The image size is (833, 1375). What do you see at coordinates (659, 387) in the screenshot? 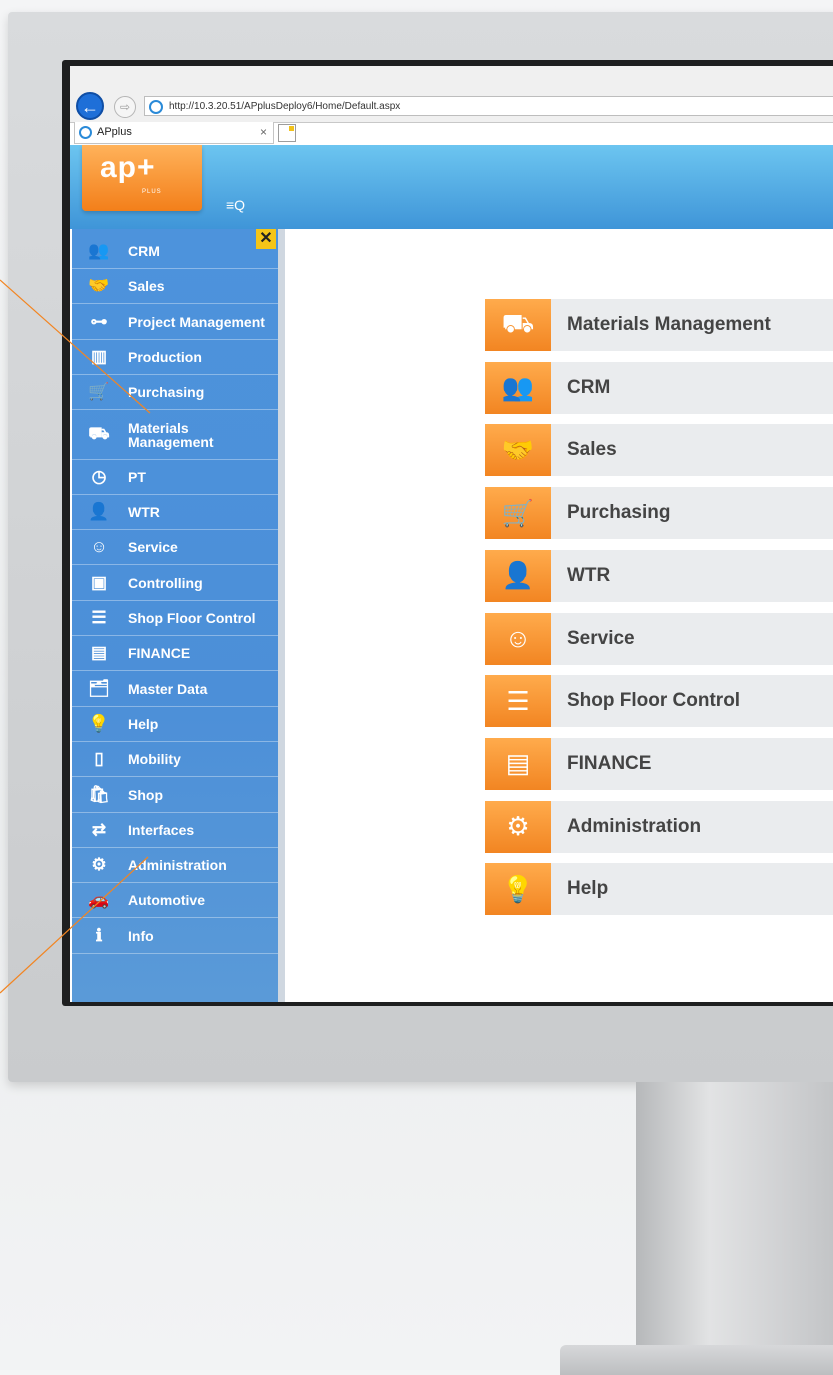
I see `module-tile: 👥 CRM` at bounding box center [659, 387].